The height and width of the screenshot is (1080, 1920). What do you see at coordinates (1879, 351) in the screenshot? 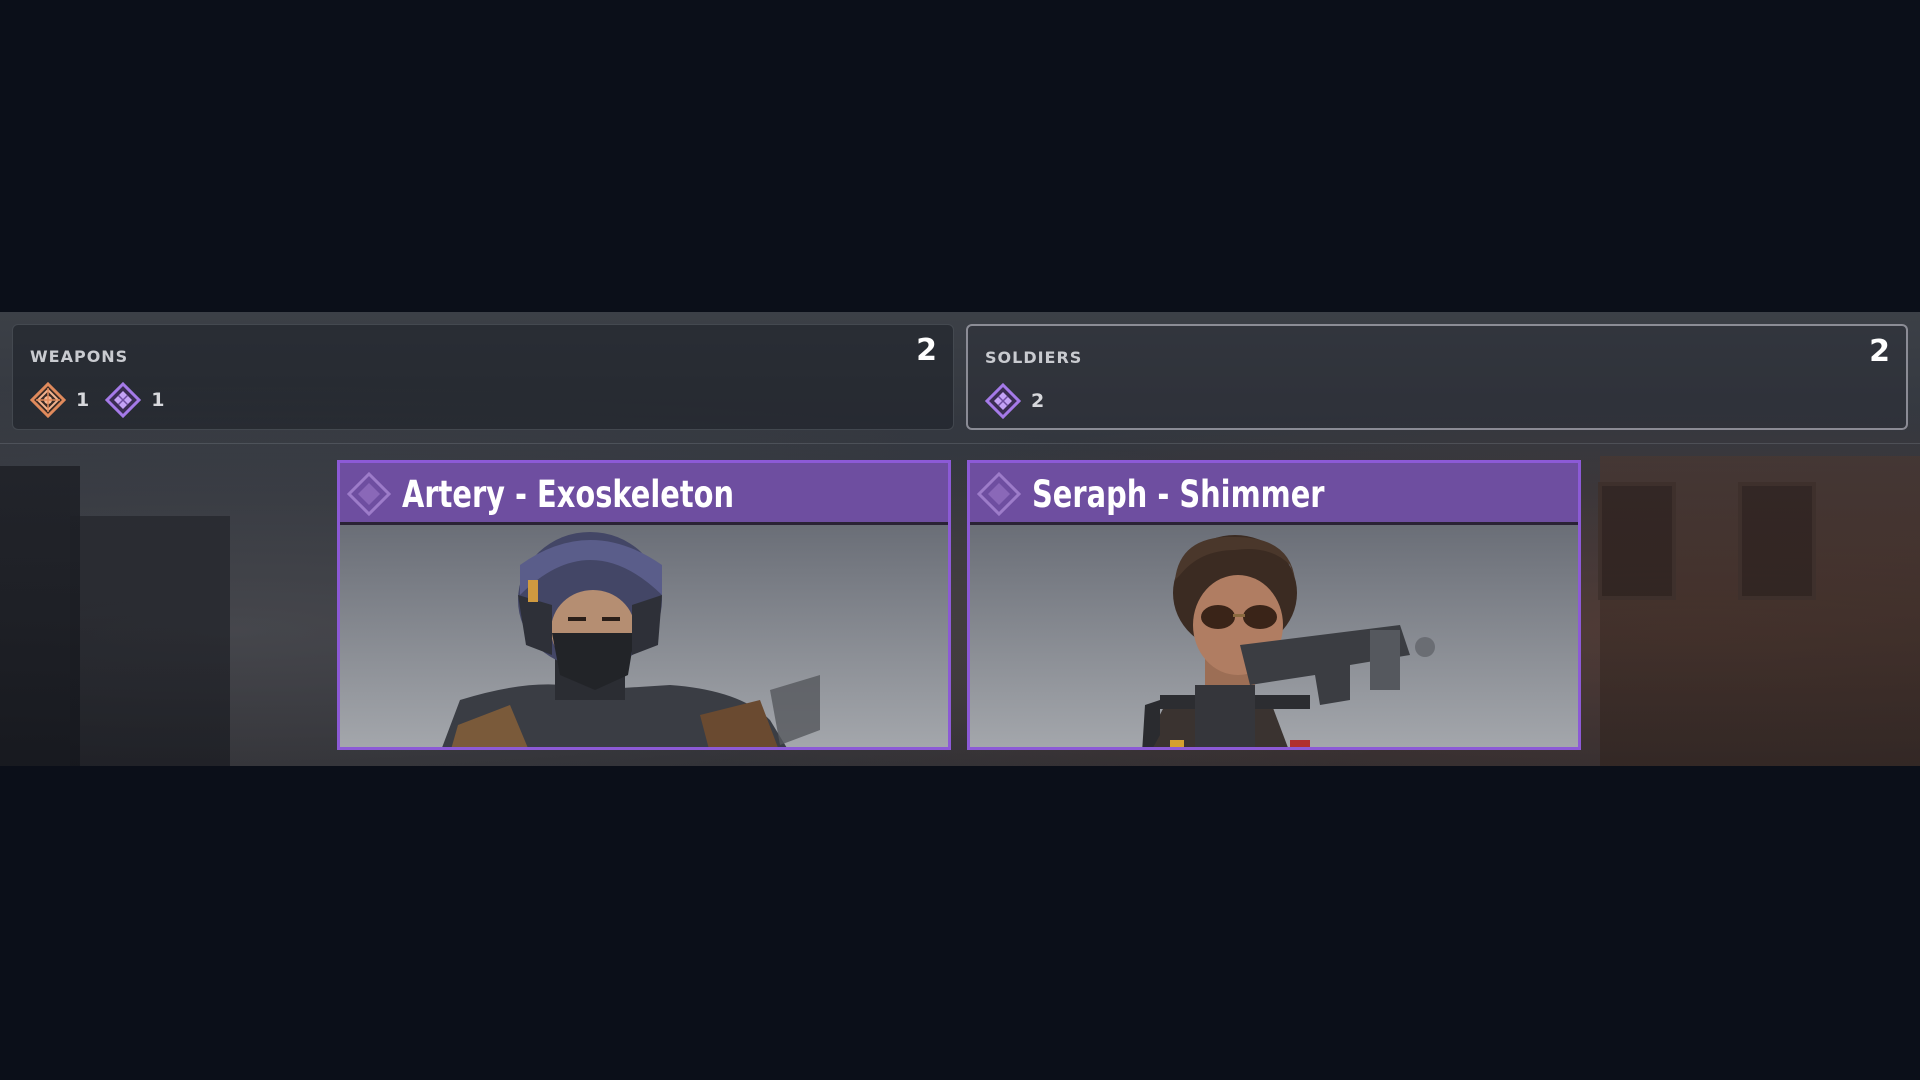
I see `soldiers-summary-total: 2` at bounding box center [1879, 351].